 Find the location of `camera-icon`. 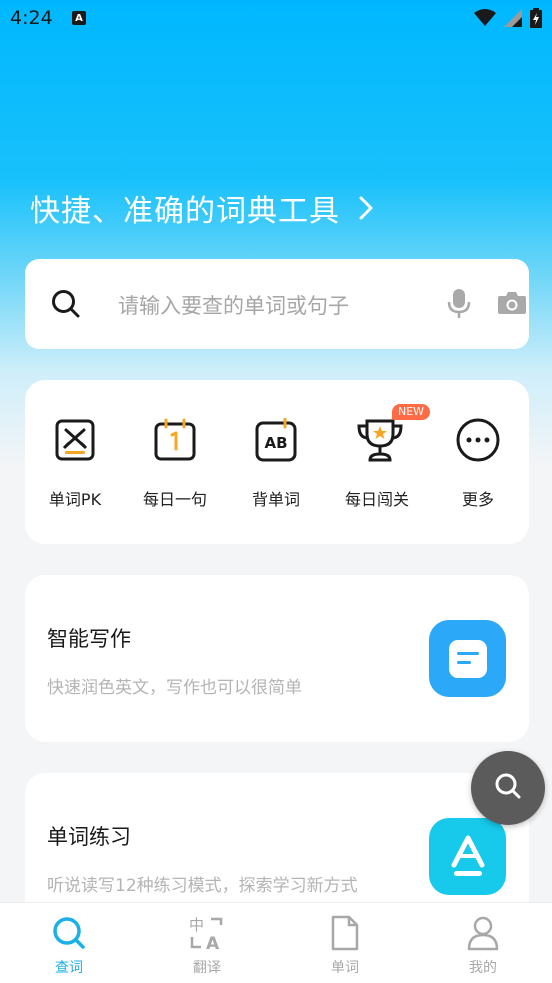

camera-icon is located at coordinates (512, 305).